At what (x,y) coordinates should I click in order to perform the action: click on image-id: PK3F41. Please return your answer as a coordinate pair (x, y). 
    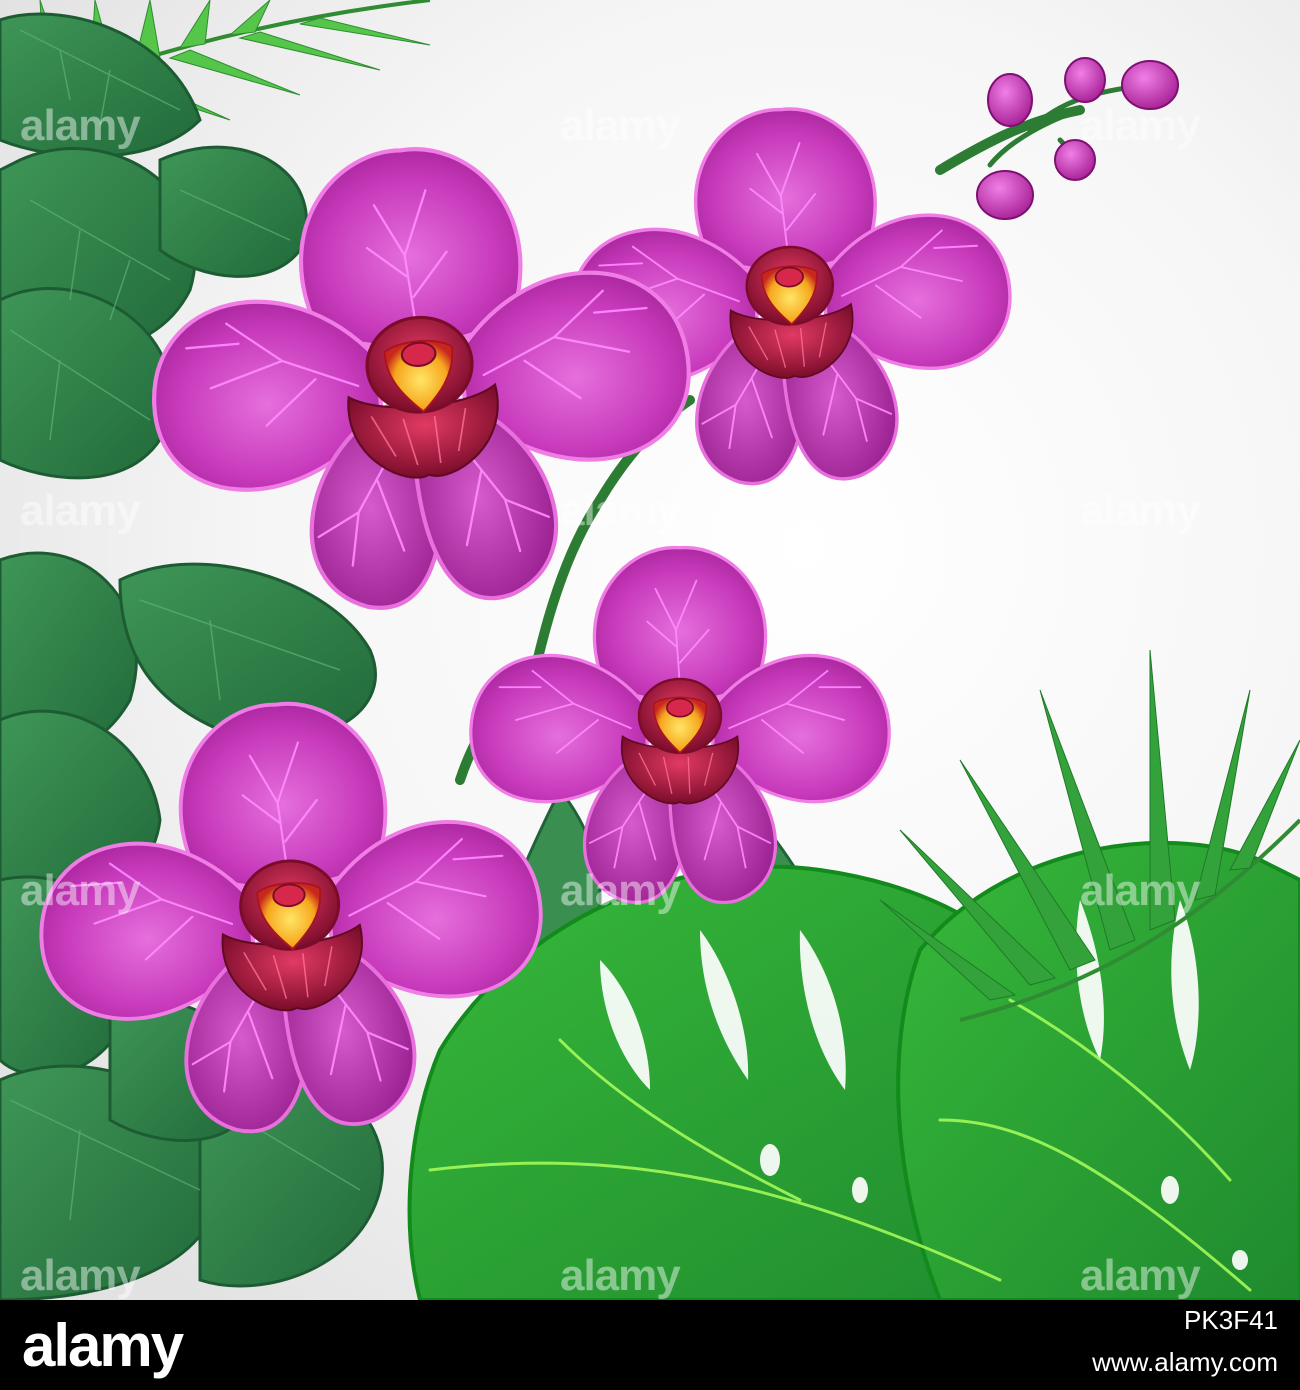
    Looking at the image, I should click on (1231, 1320).